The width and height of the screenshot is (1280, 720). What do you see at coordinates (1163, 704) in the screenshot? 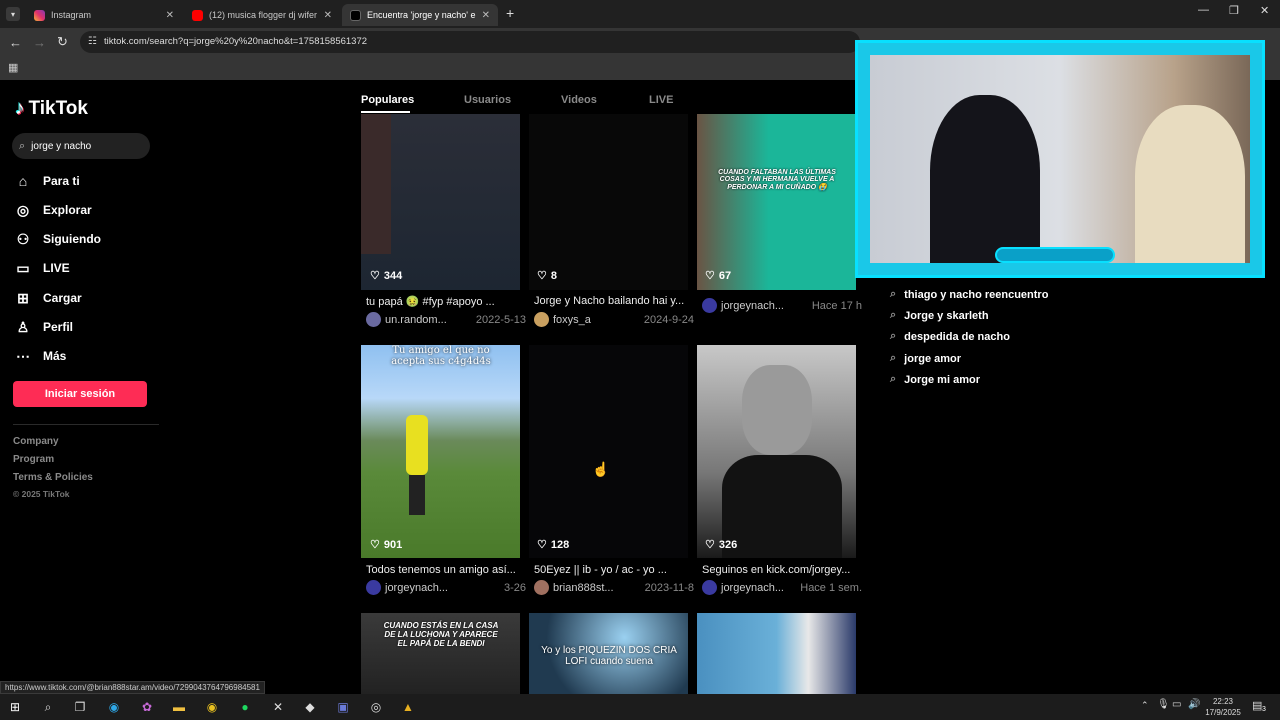
I see `microphone-icon: 🎙` at bounding box center [1163, 704].